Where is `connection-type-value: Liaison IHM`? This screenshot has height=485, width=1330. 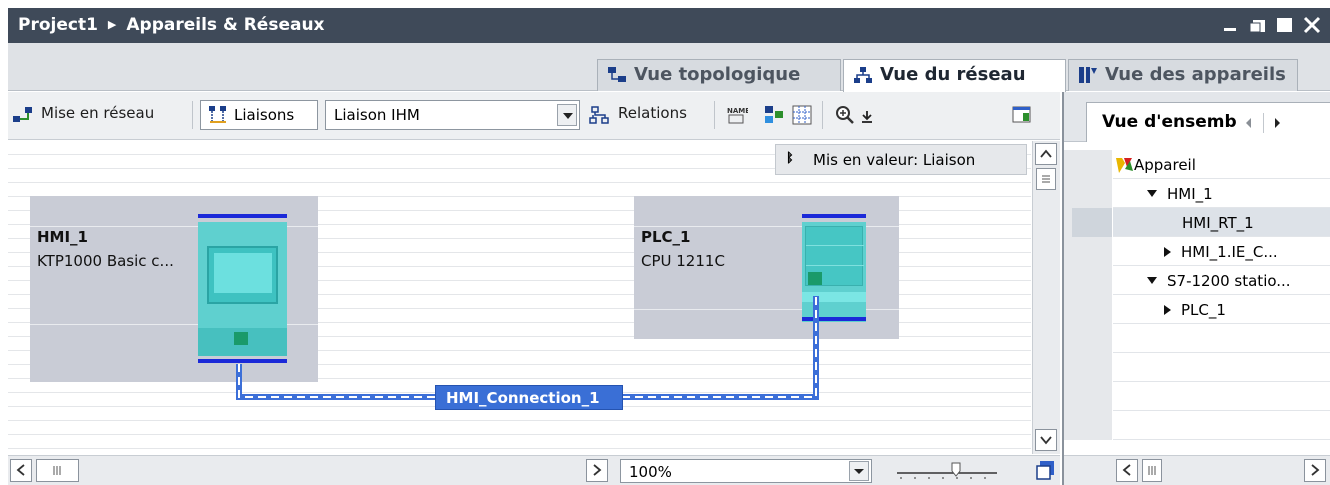 connection-type-value: Liaison IHM is located at coordinates (377, 115).